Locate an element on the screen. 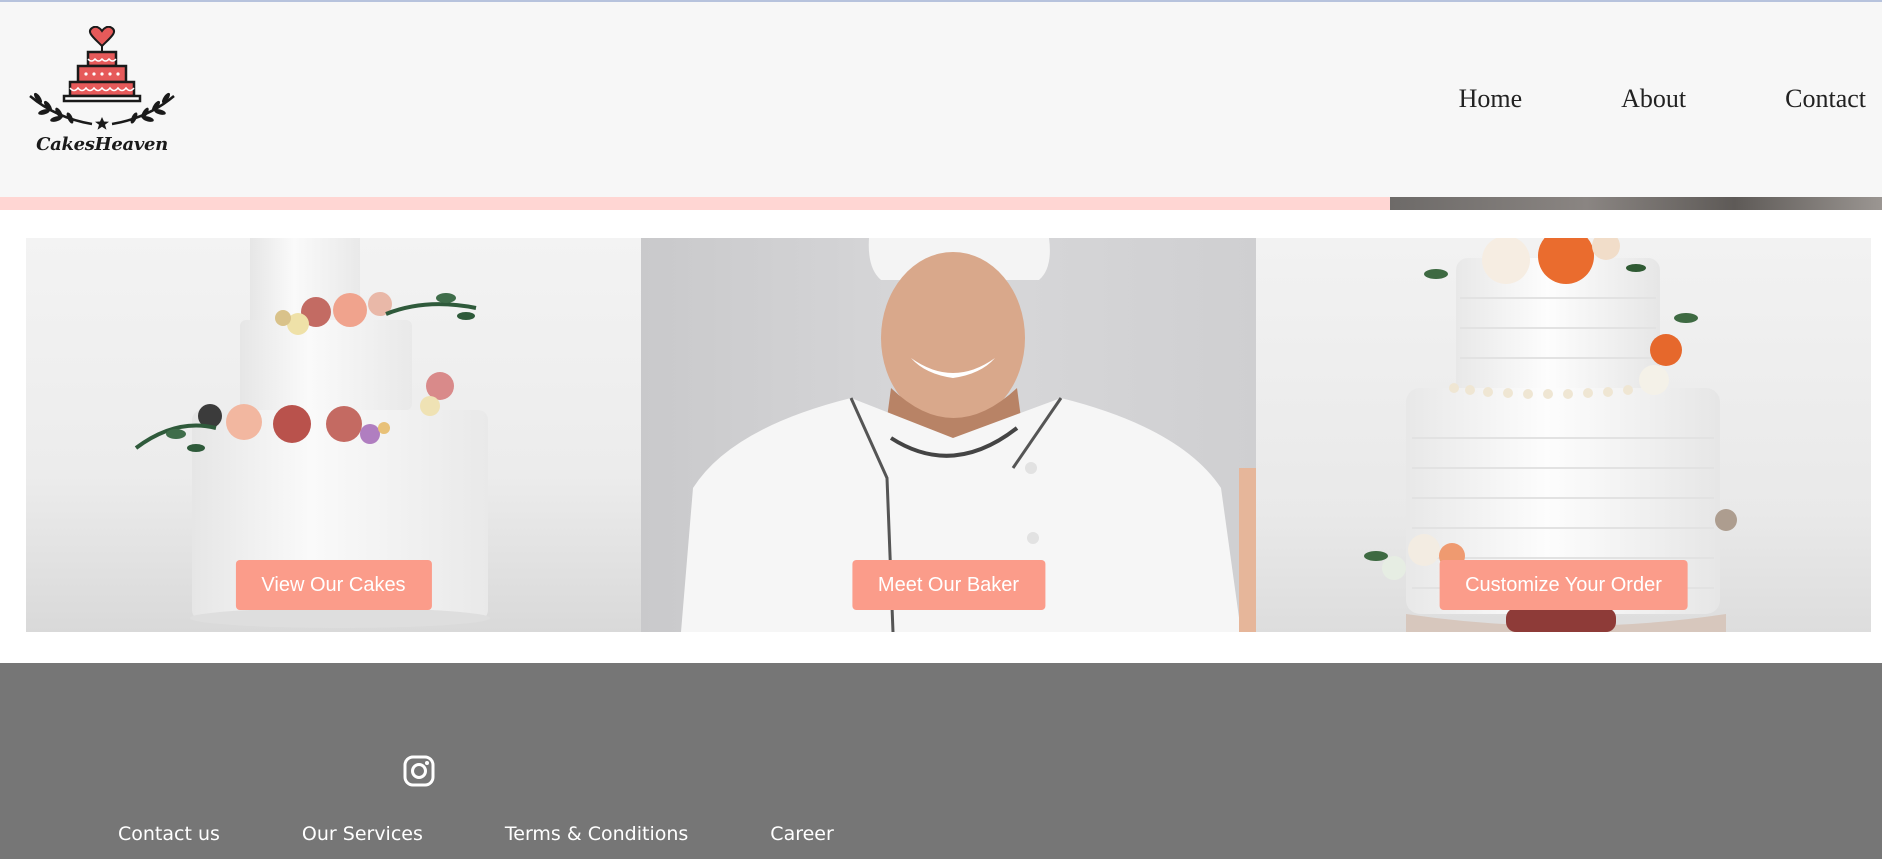  tile-baker: Meet Our Baker is located at coordinates (948, 435).